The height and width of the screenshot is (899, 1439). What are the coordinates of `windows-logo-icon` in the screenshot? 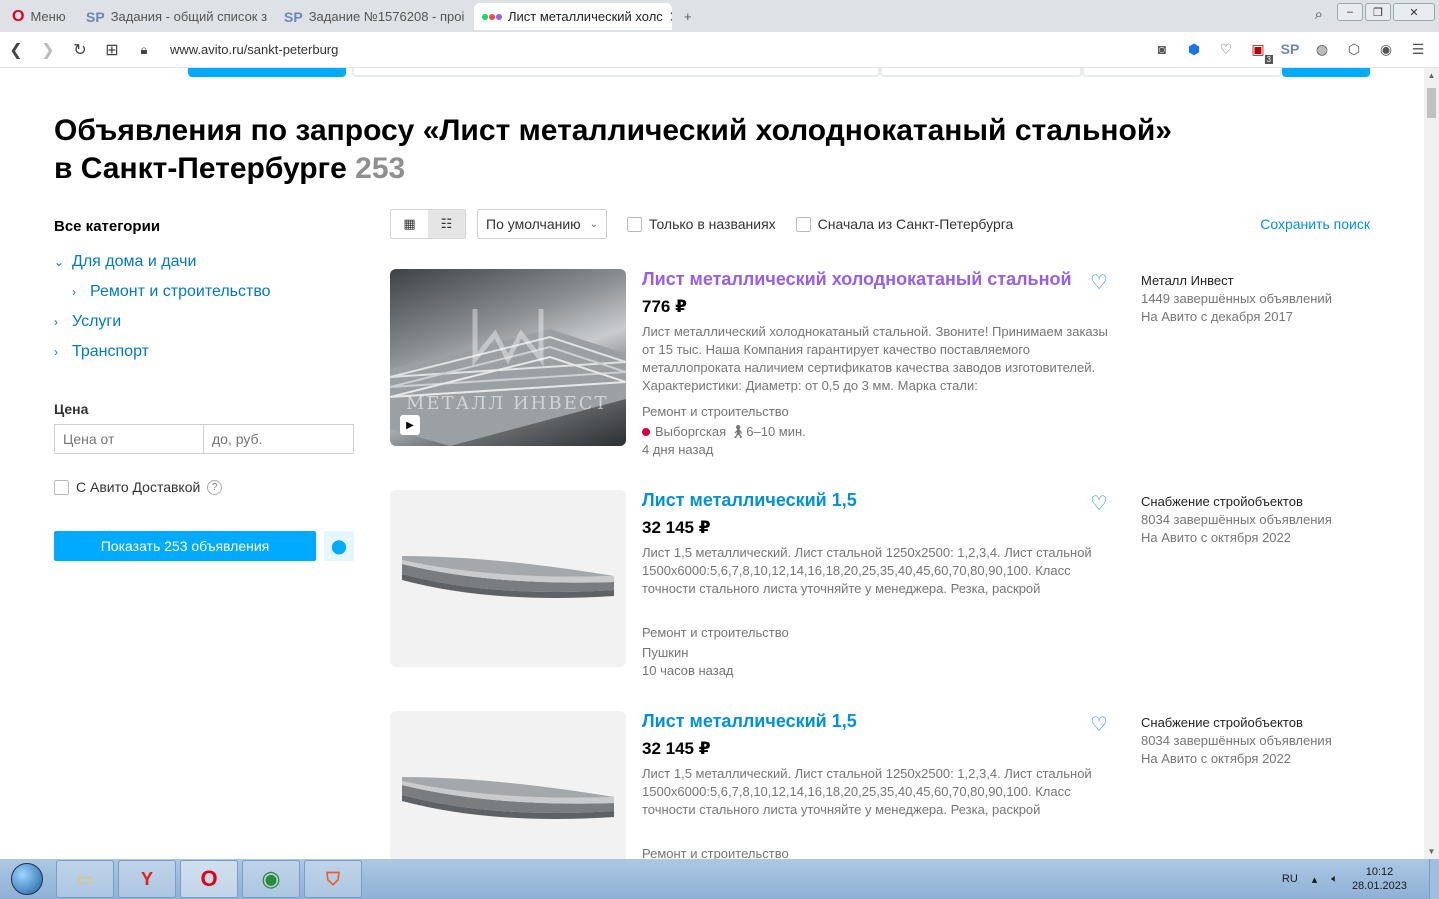 It's located at (27, 879).